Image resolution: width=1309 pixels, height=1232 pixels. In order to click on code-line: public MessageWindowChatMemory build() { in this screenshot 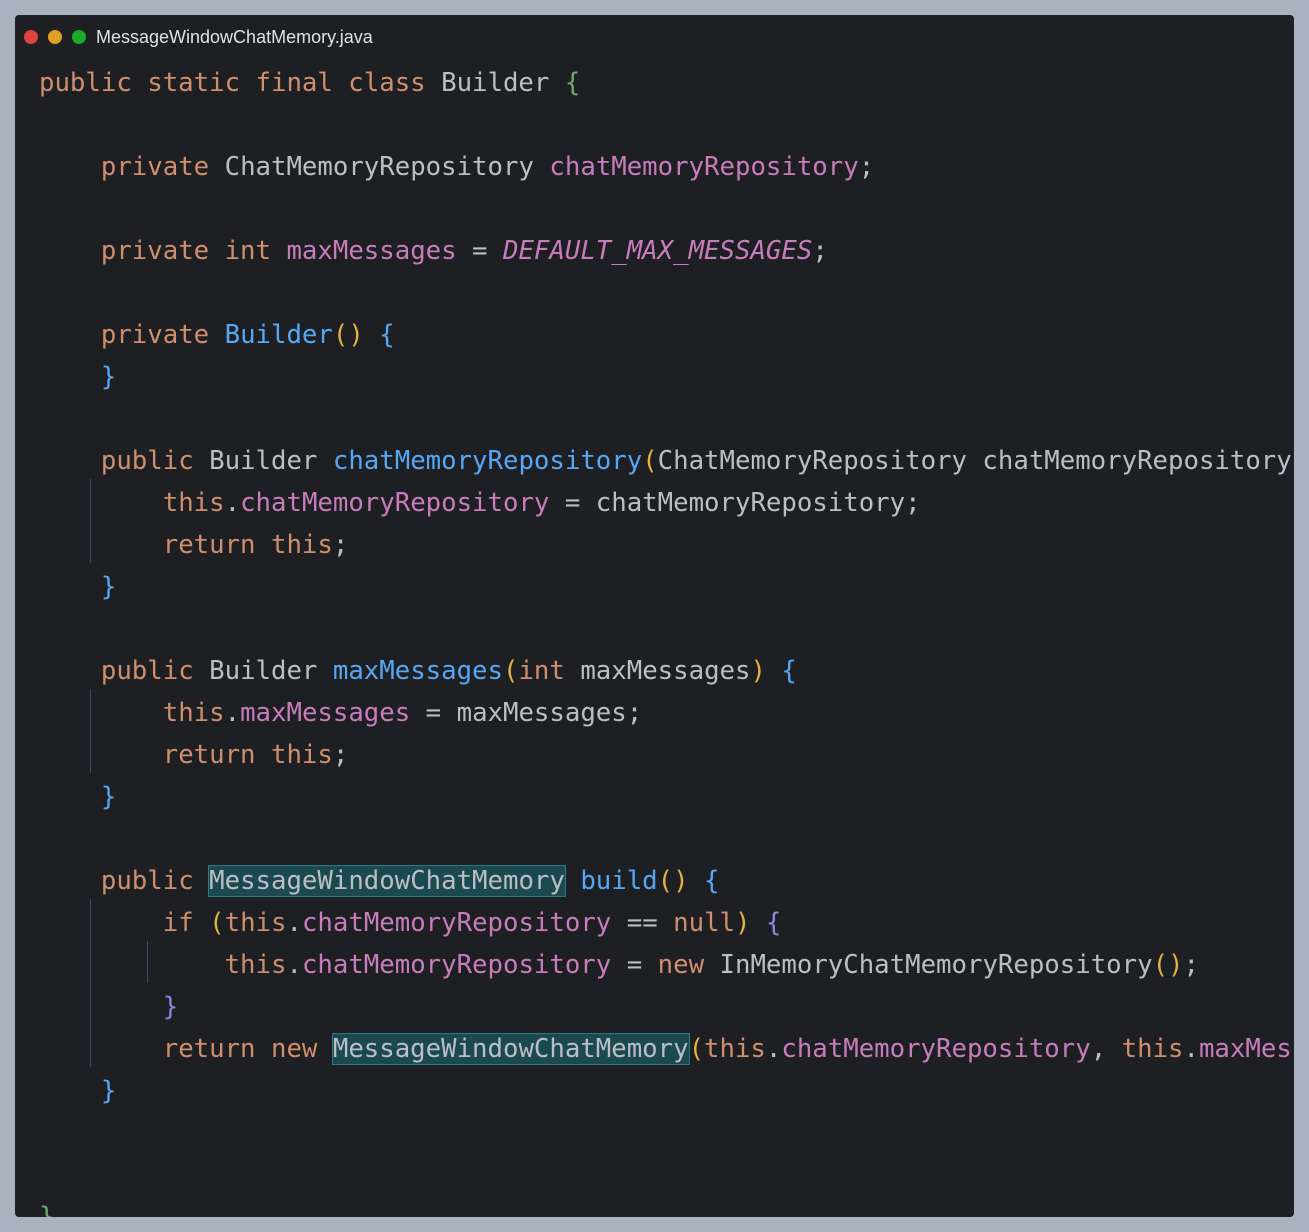, I will do `click(666, 881)`.